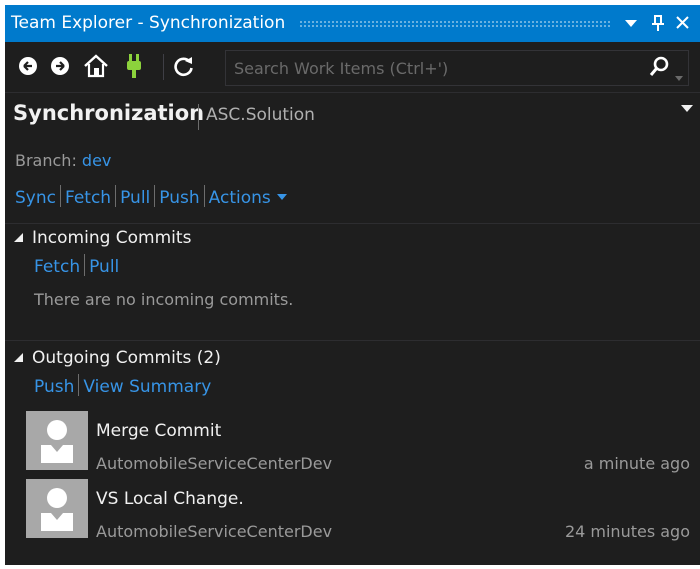  What do you see at coordinates (679, 75) in the screenshot?
I see `search-options-chevron-icon` at bounding box center [679, 75].